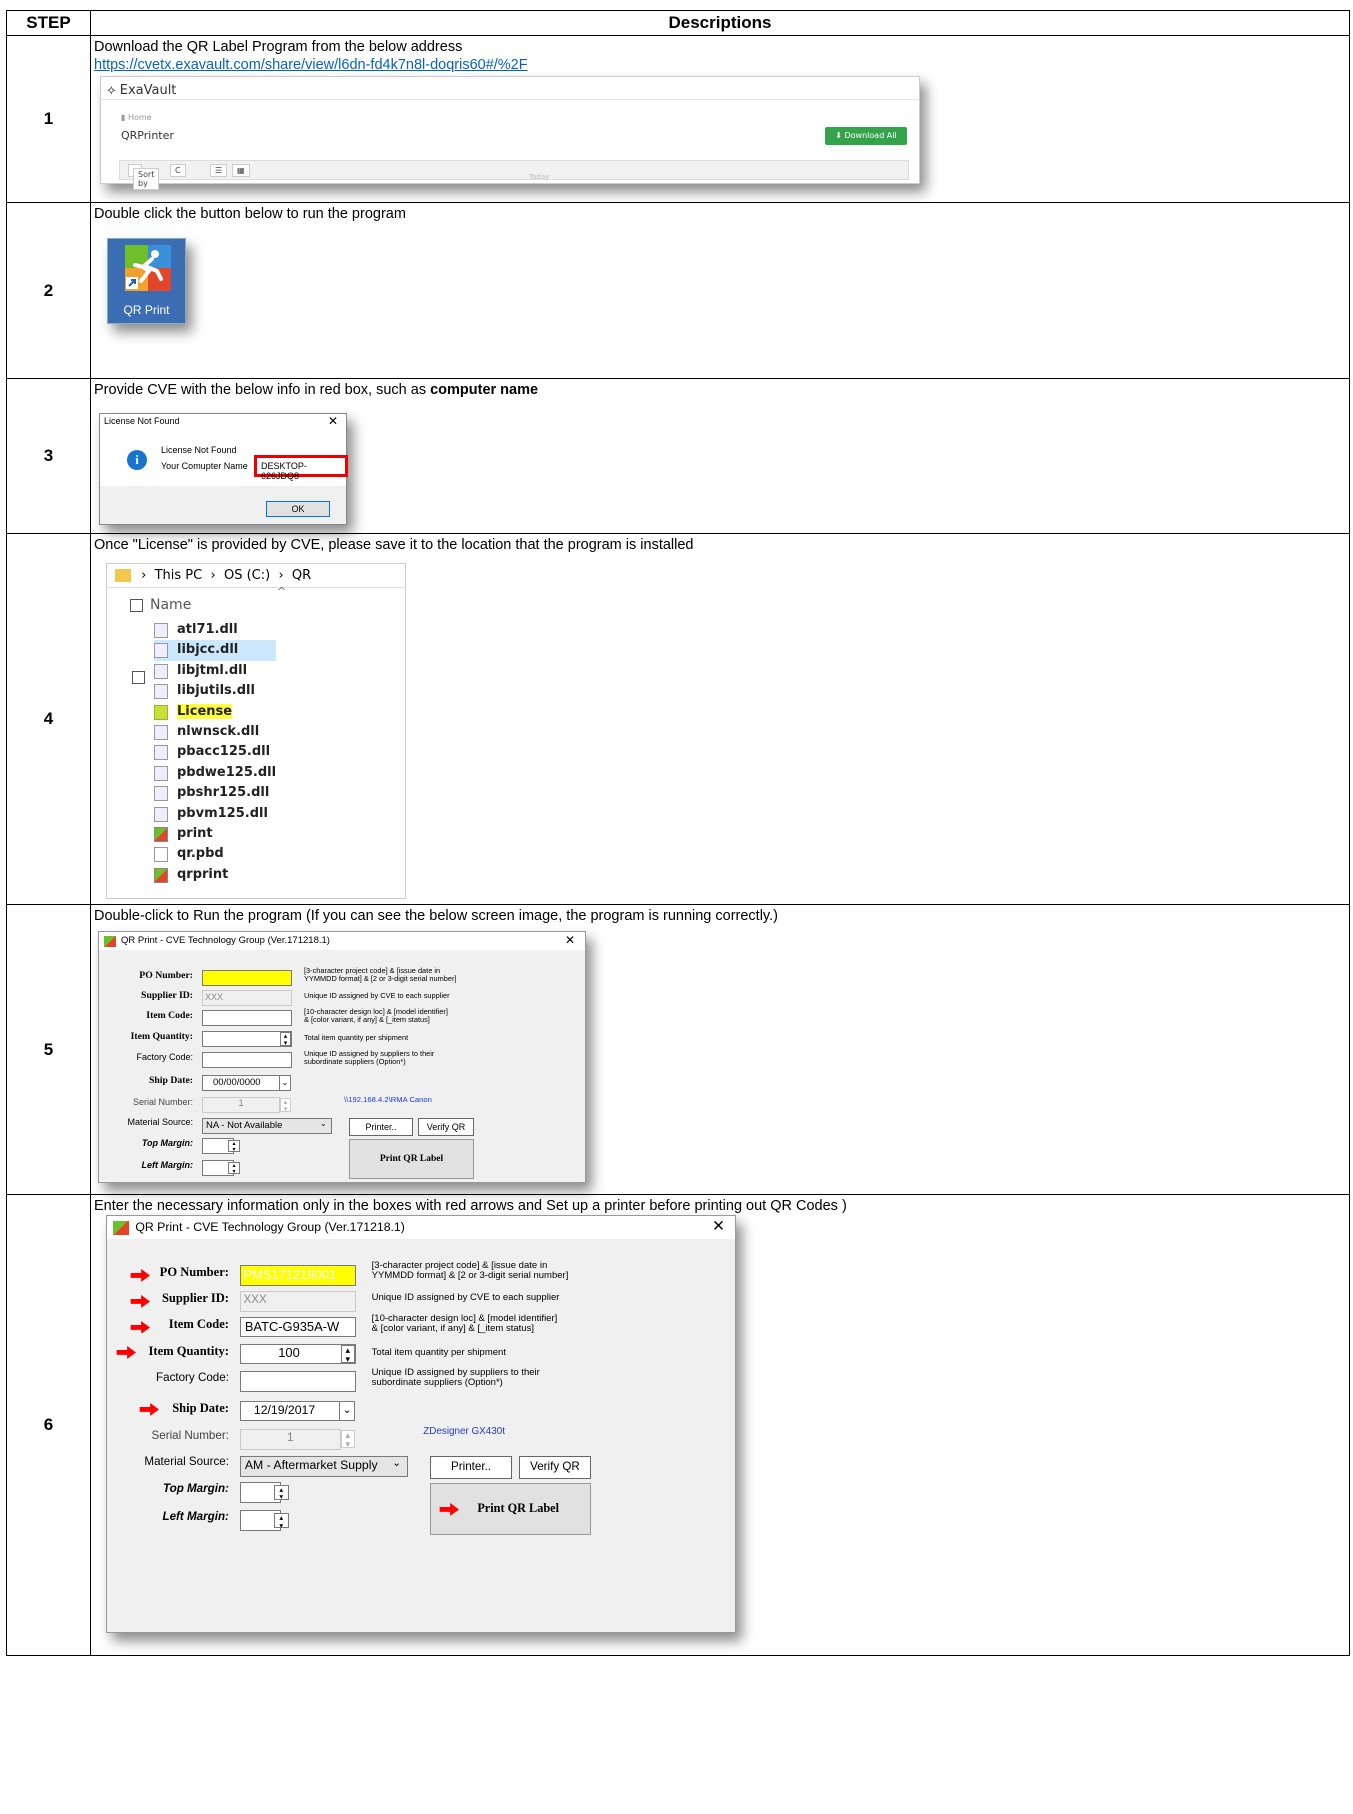 This screenshot has height=1814, width=1353. Describe the element at coordinates (149, 1410) in the screenshot. I see `arrow-ship-date-icon` at that location.